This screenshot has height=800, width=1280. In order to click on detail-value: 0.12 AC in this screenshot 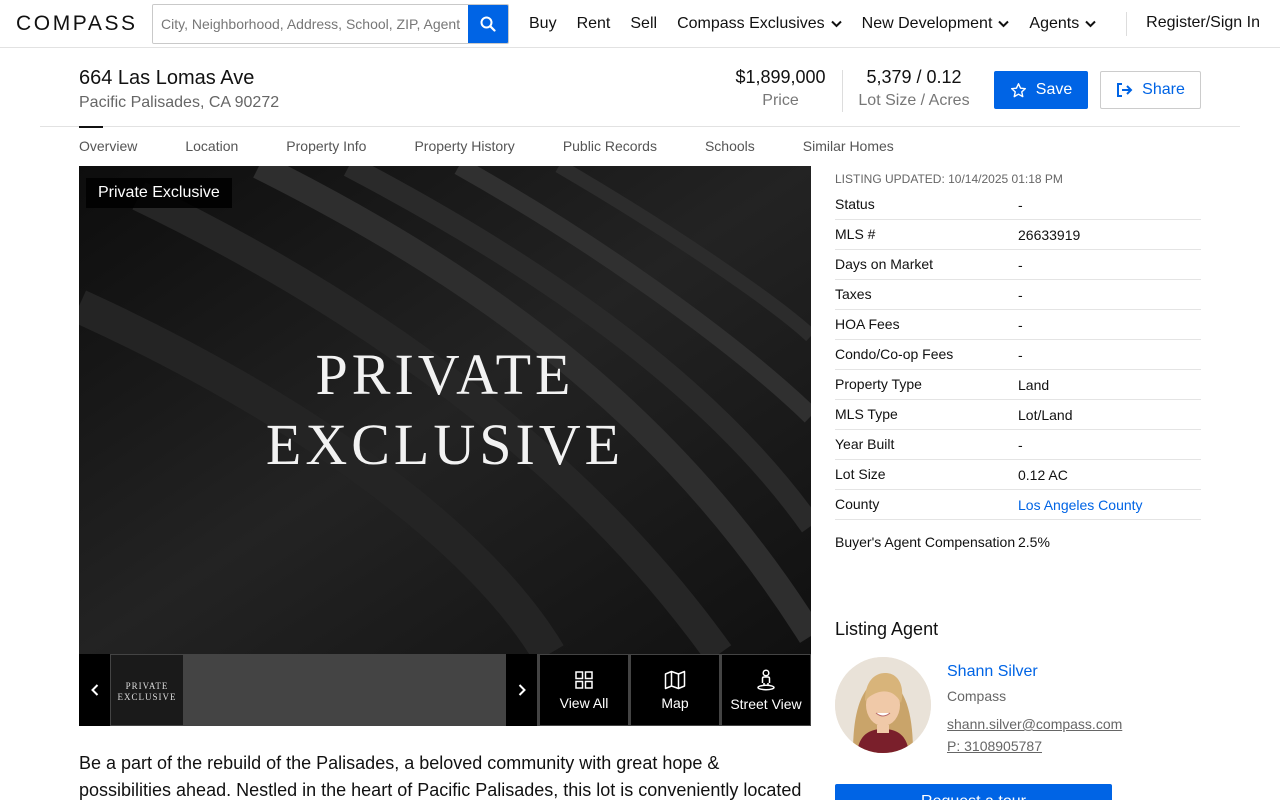, I will do `click(1043, 474)`.